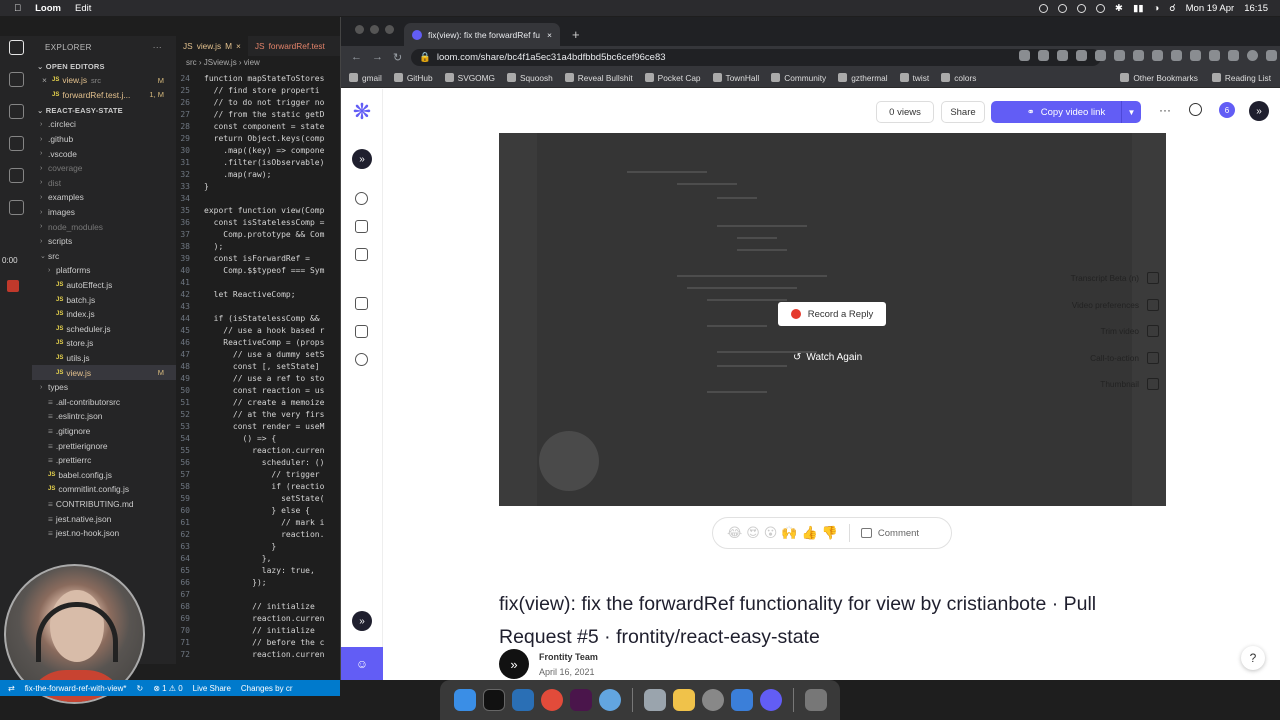 This screenshot has width=1280, height=720. What do you see at coordinates (551, 700) in the screenshot?
I see `chrome-icon` at bounding box center [551, 700].